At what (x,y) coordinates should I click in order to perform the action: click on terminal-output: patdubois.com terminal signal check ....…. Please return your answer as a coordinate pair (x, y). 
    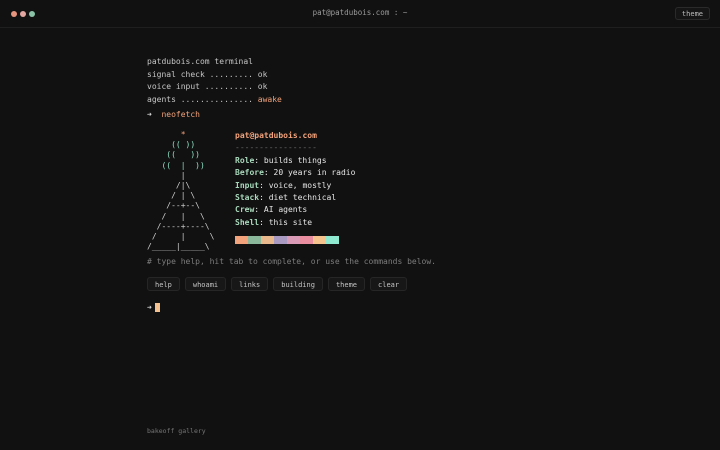
    Looking at the image, I should click on (214, 89).